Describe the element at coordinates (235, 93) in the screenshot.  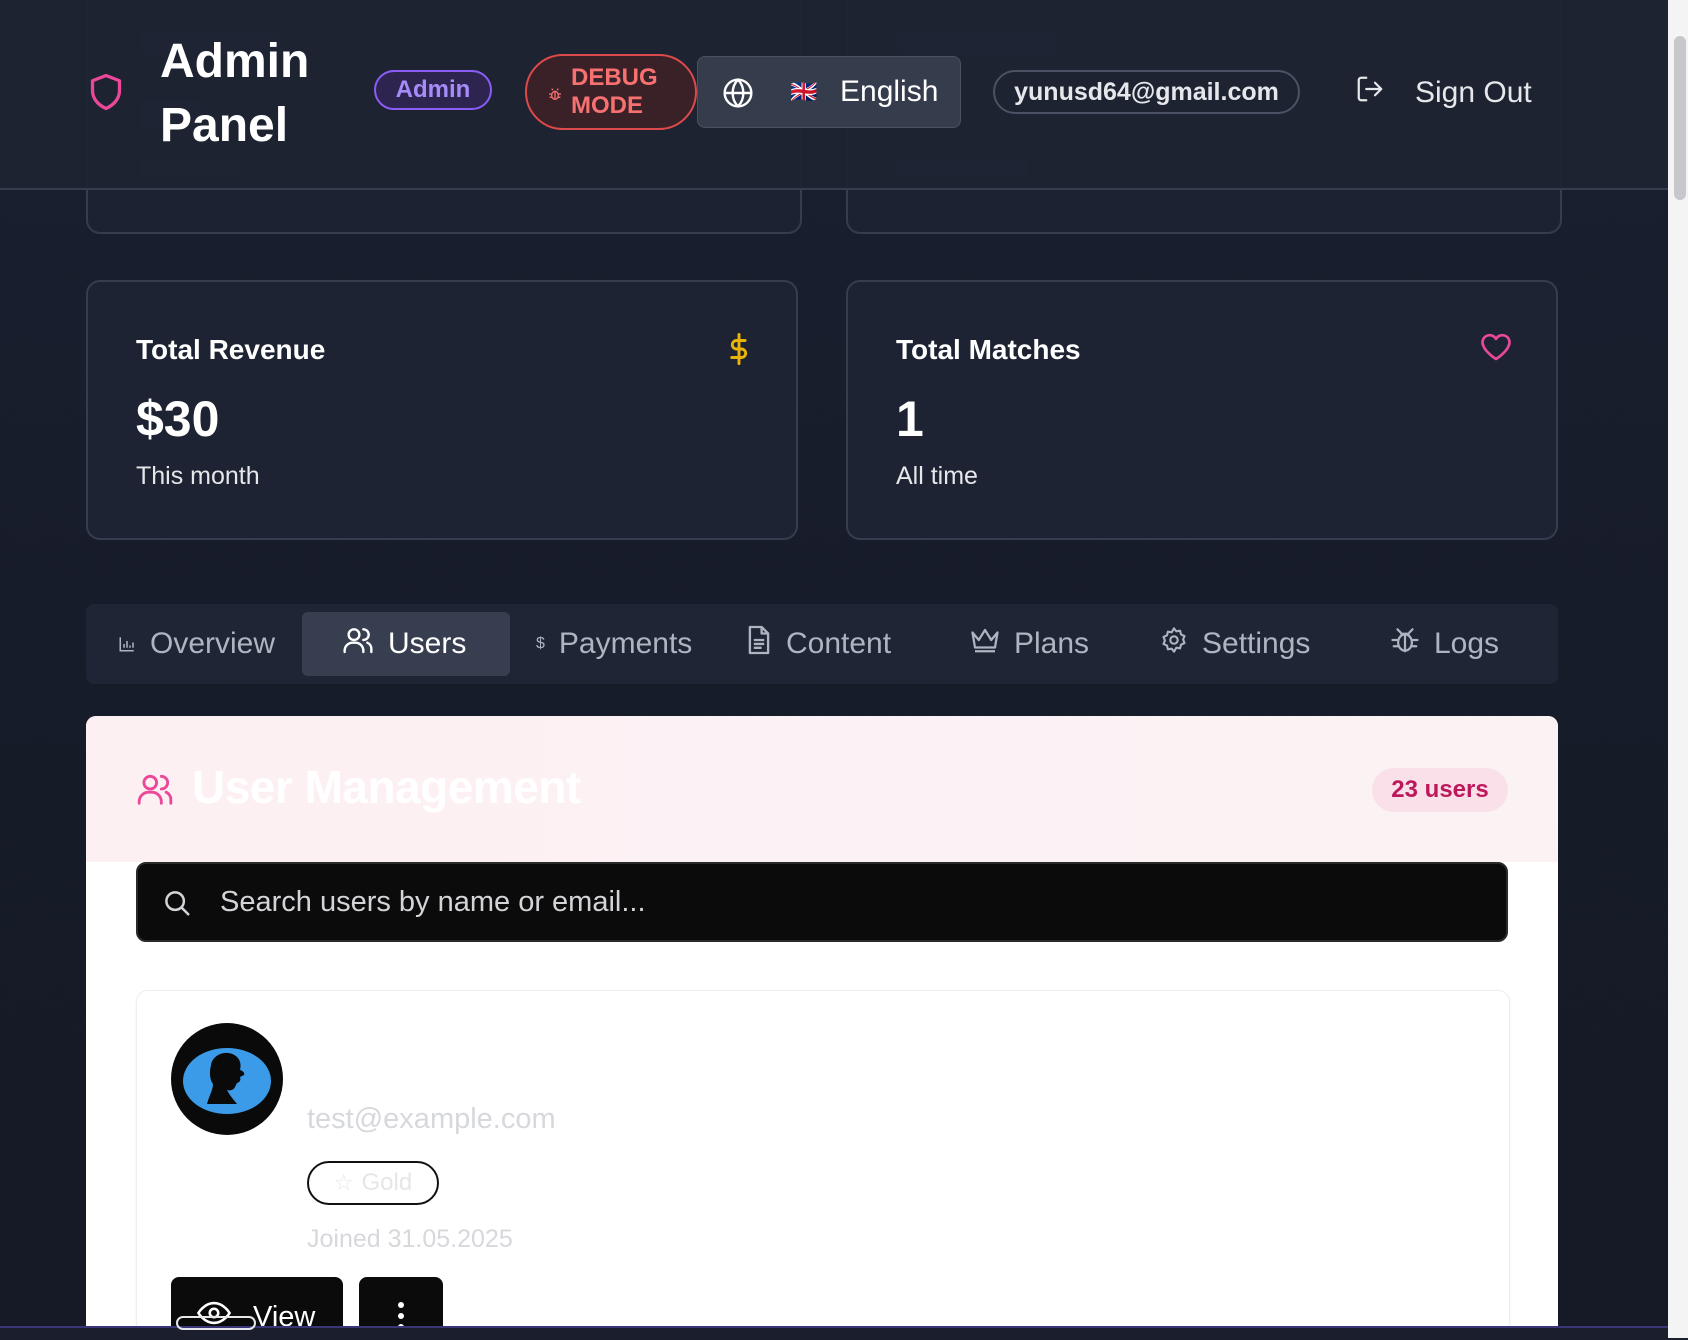
I see `page-title: Admin Panel` at that location.